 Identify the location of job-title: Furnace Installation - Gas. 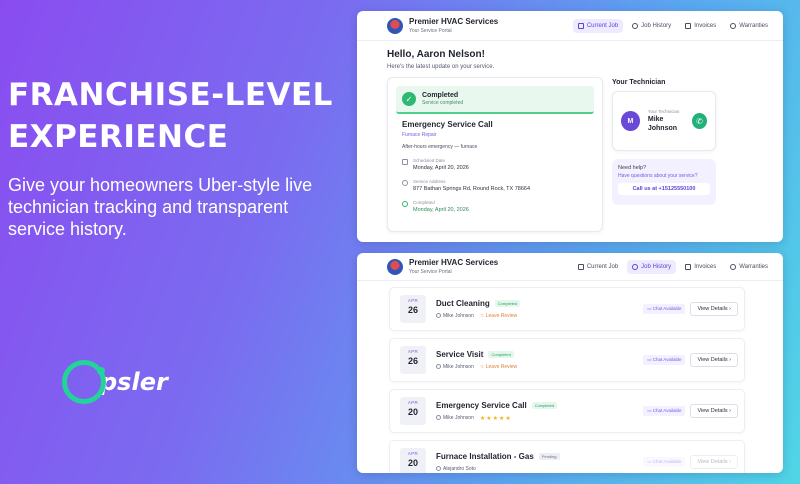
(485, 456).